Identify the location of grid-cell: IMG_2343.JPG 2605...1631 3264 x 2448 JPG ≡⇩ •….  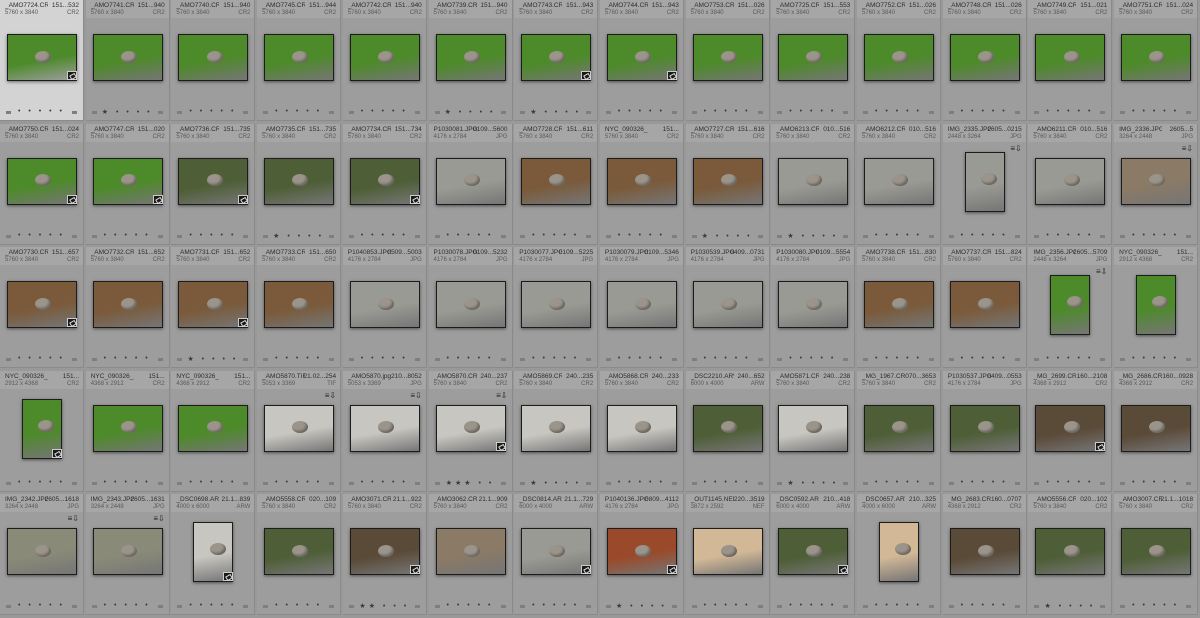
(127, 554).